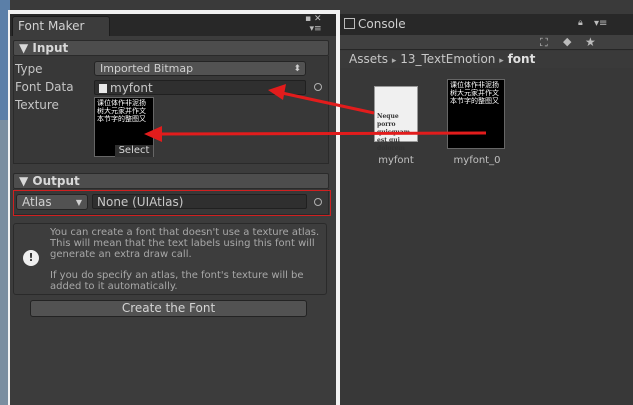 Image resolution: width=633 pixels, height=405 pixels. I want to click on atlas-field: None (UIAtlas), so click(199, 201).